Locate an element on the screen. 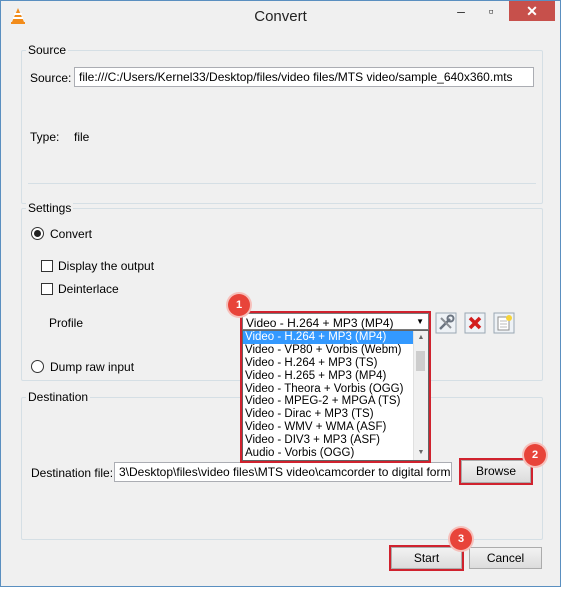 The width and height of the screenshot is (563, 589). convert-radio is located at coordinates (37, 233).